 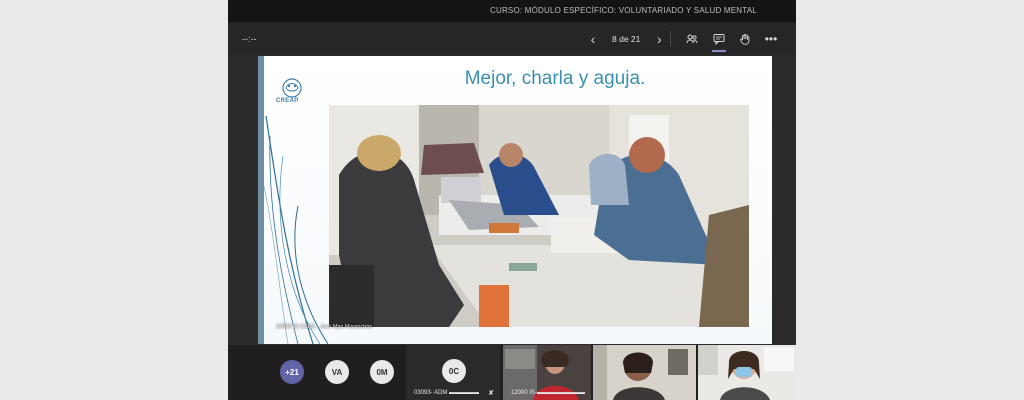 I want to click on logo-text: CREAP, so click(x=287, y=101).